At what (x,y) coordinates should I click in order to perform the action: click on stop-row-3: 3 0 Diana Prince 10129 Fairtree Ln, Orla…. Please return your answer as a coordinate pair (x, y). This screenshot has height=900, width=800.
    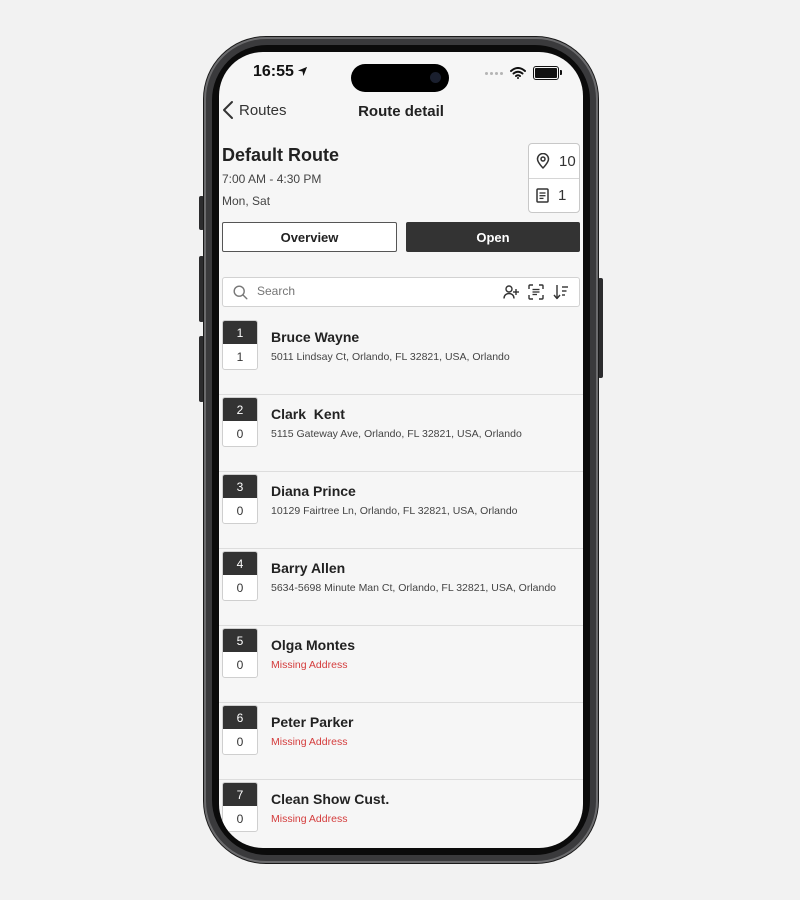
    Looking at the image, I should click on (401, 510).